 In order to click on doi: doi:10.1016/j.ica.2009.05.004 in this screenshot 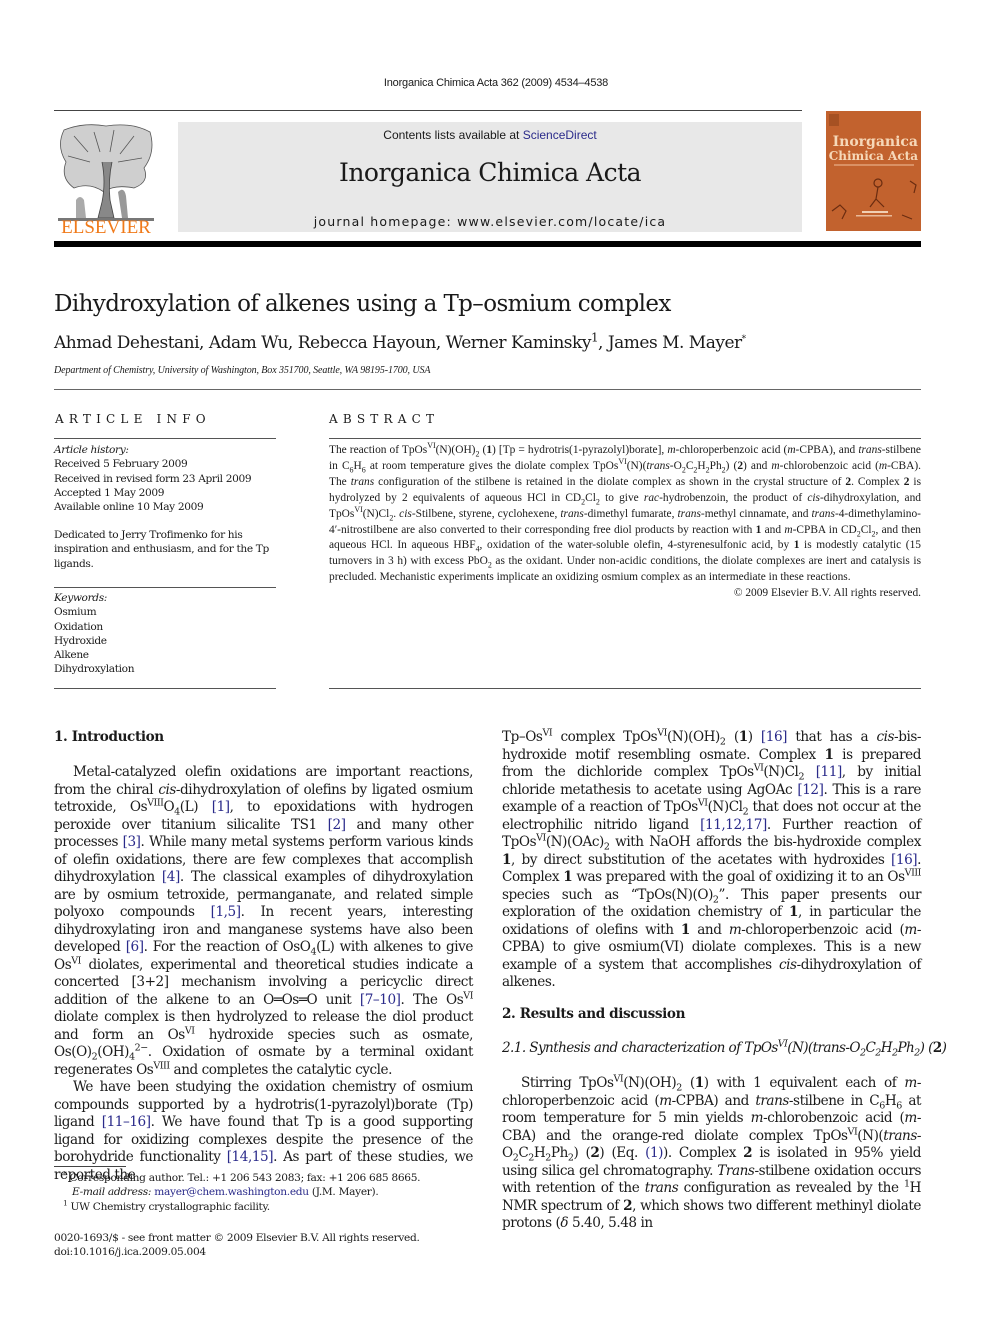, I will do `click(237, 1252)`.